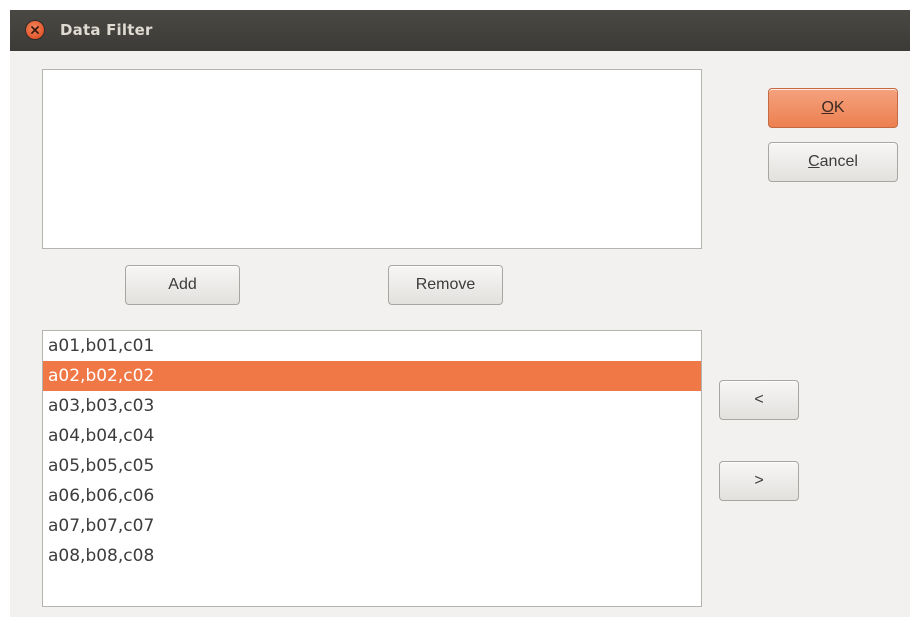  I want to click on titlebar: Data Filter, so click(460, 30).